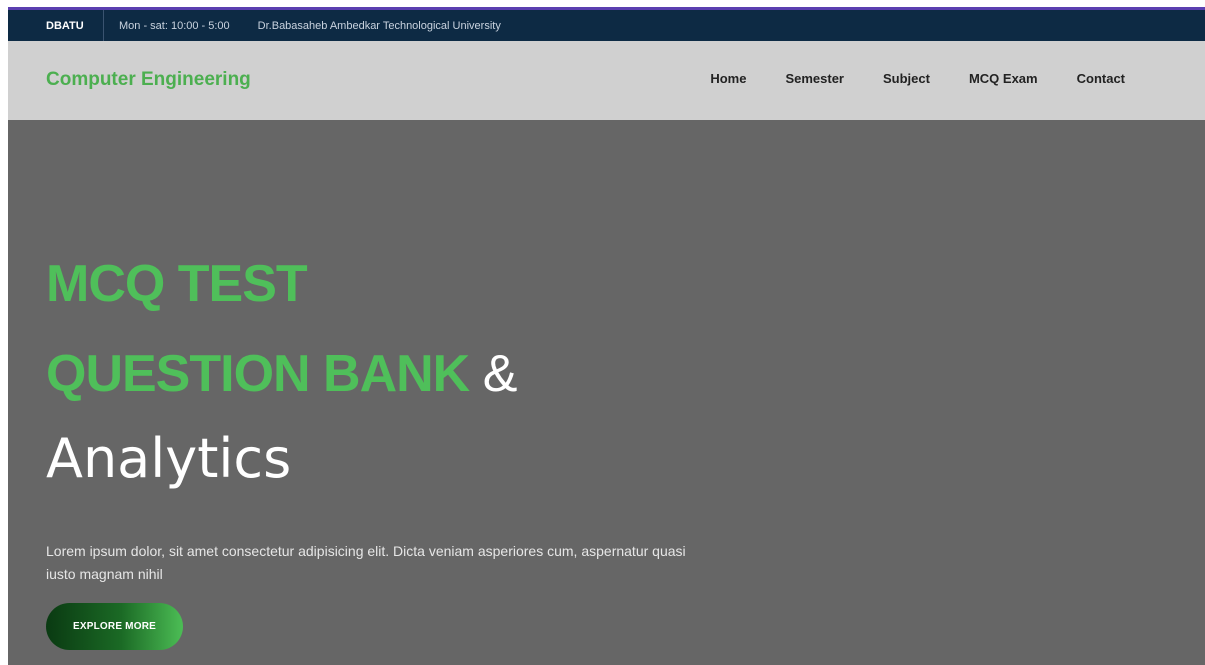  What do you see at coordinates (148, 80) in the screenshot?
I see `site-logo: Computer Engineering` at bounding box center [148, 80].